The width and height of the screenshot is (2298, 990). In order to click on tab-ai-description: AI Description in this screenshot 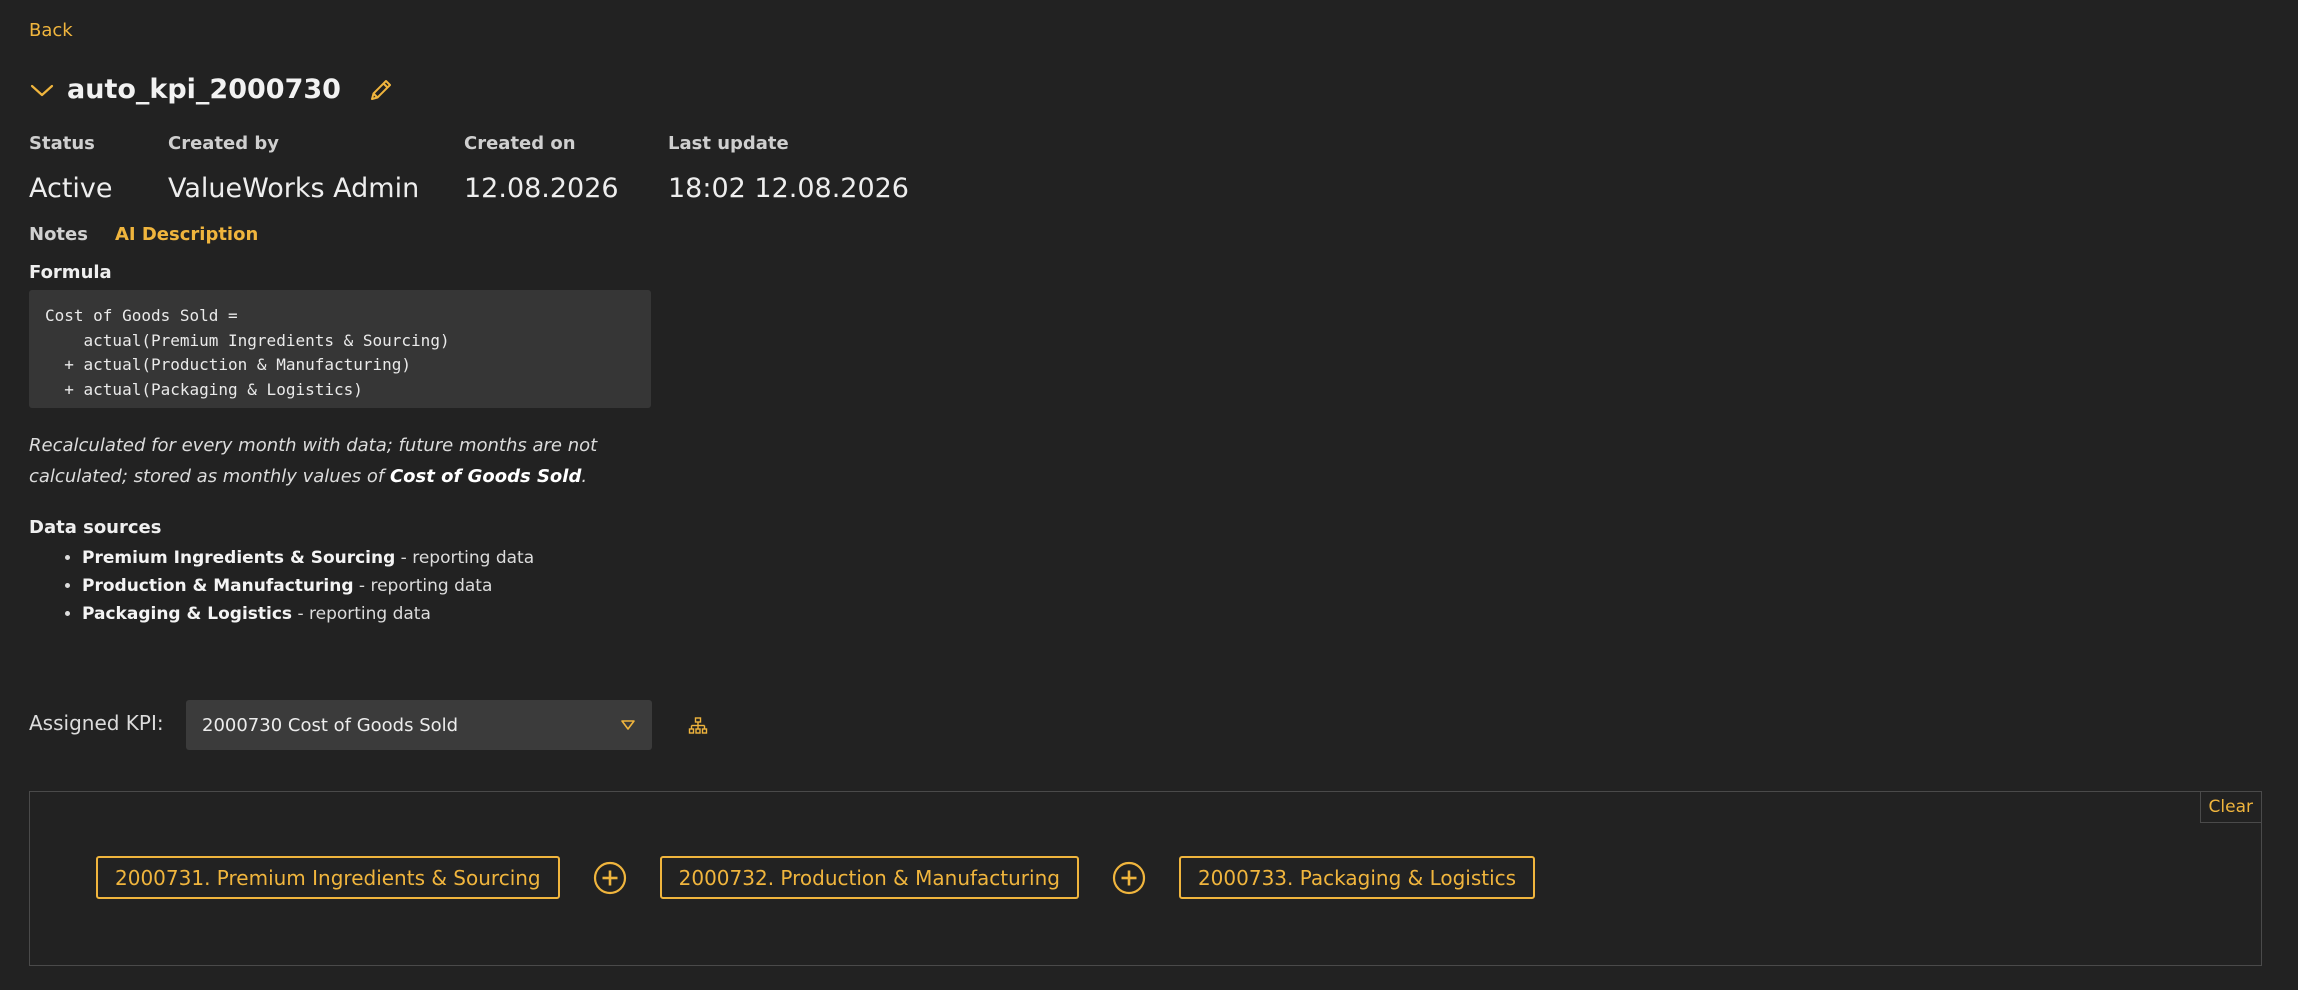, I will do `click(186, 234)`.